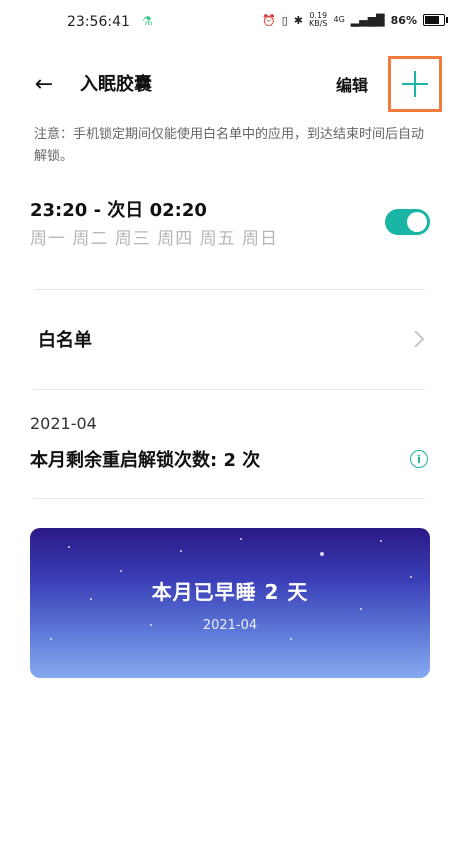 The image size is (455, 856). I want to click on stats-month: 2021-04, so click(63, 423).